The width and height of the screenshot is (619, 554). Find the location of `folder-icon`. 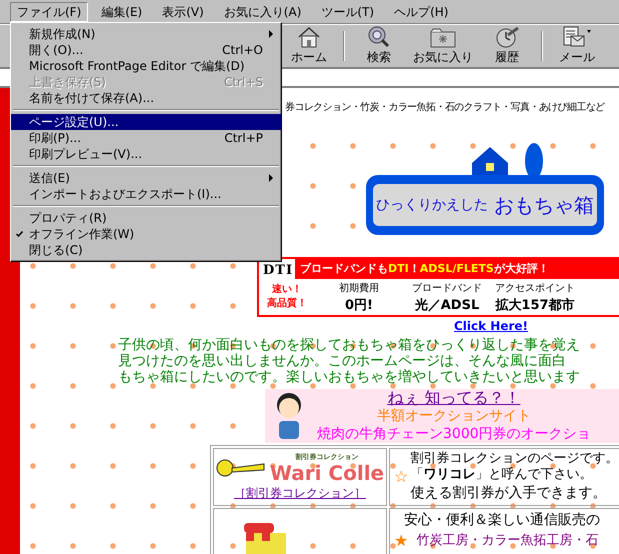

folder-icon is located at coordinates (443, 37).